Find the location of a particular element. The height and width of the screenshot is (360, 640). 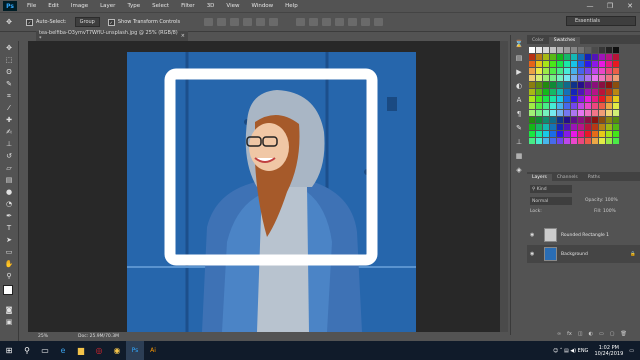

tab-swatches: Swatches is located at coordinates (564, 40).